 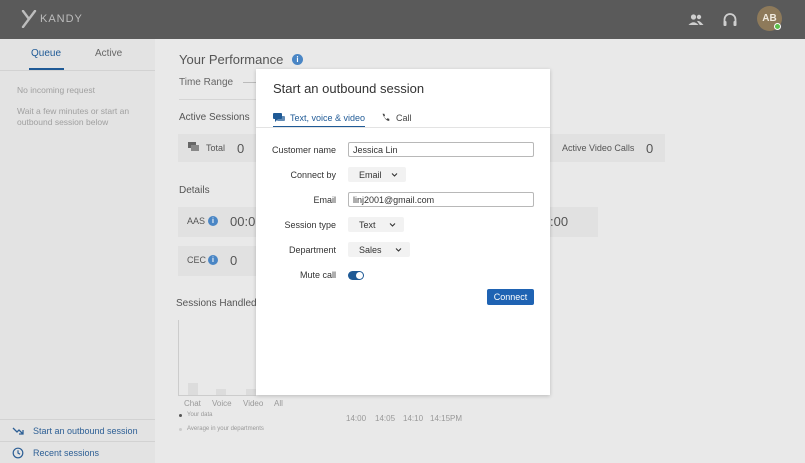 What do you see at coordinates (73, 111) in the screenshot?
I see `empty-queue-hint: Wait a few minutes or start an` at bounding box center [73, 111].